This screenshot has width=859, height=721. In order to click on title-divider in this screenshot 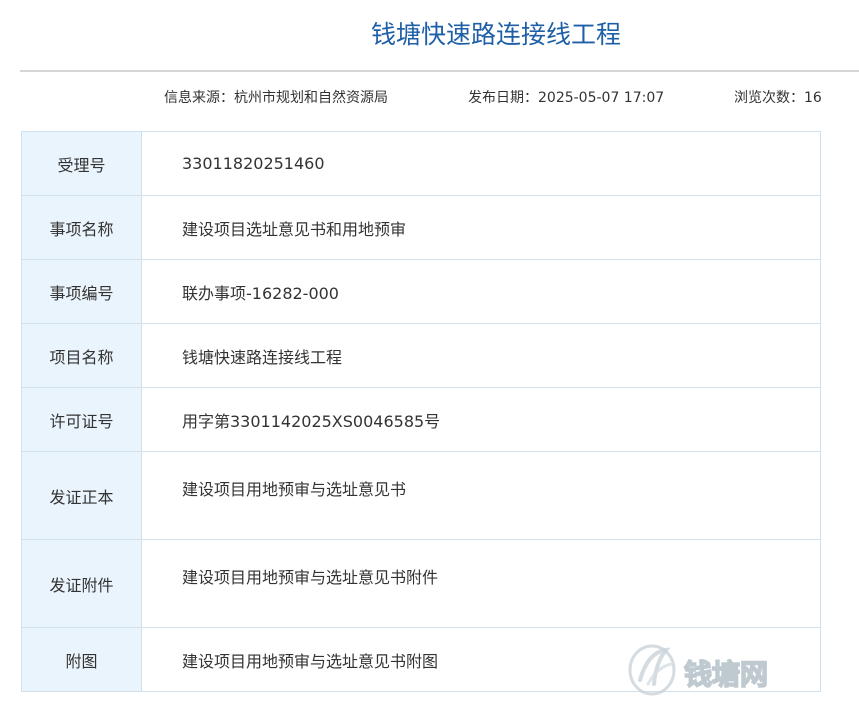, I will do `click(439, 71)`.